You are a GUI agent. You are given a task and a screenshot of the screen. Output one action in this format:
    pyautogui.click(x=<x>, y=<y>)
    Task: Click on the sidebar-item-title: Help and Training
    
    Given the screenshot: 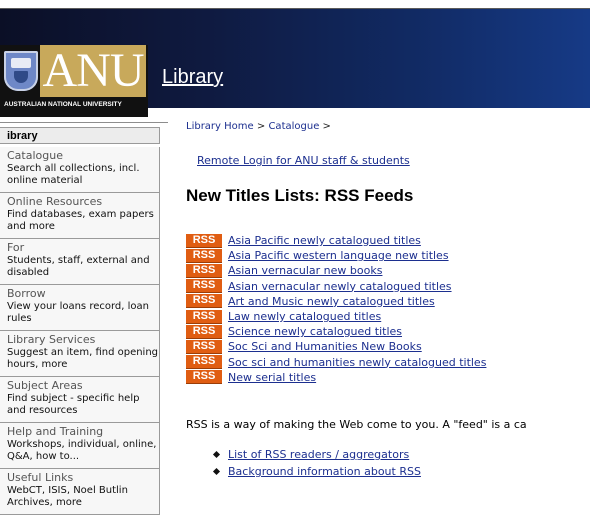 What is the action you would take?
    pyautogui.click(x=55, y=431)
    